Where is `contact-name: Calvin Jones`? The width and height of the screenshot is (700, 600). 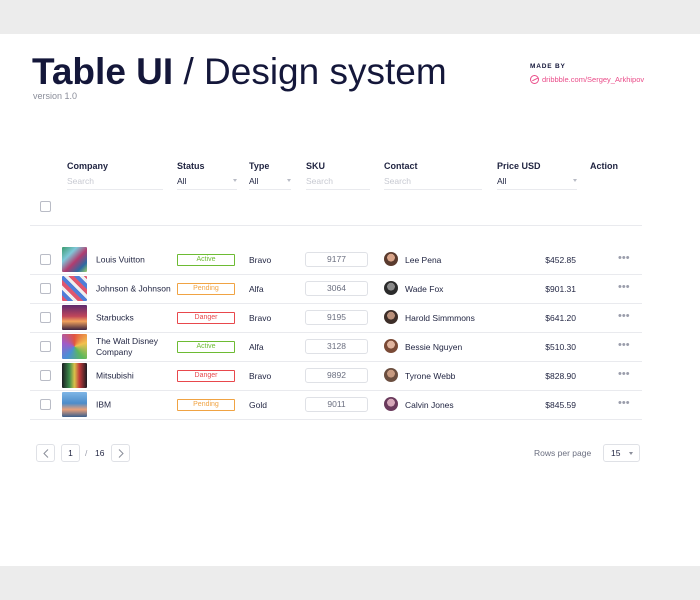
contact-name: Calvin Jones is located at coordinates (429, 405).